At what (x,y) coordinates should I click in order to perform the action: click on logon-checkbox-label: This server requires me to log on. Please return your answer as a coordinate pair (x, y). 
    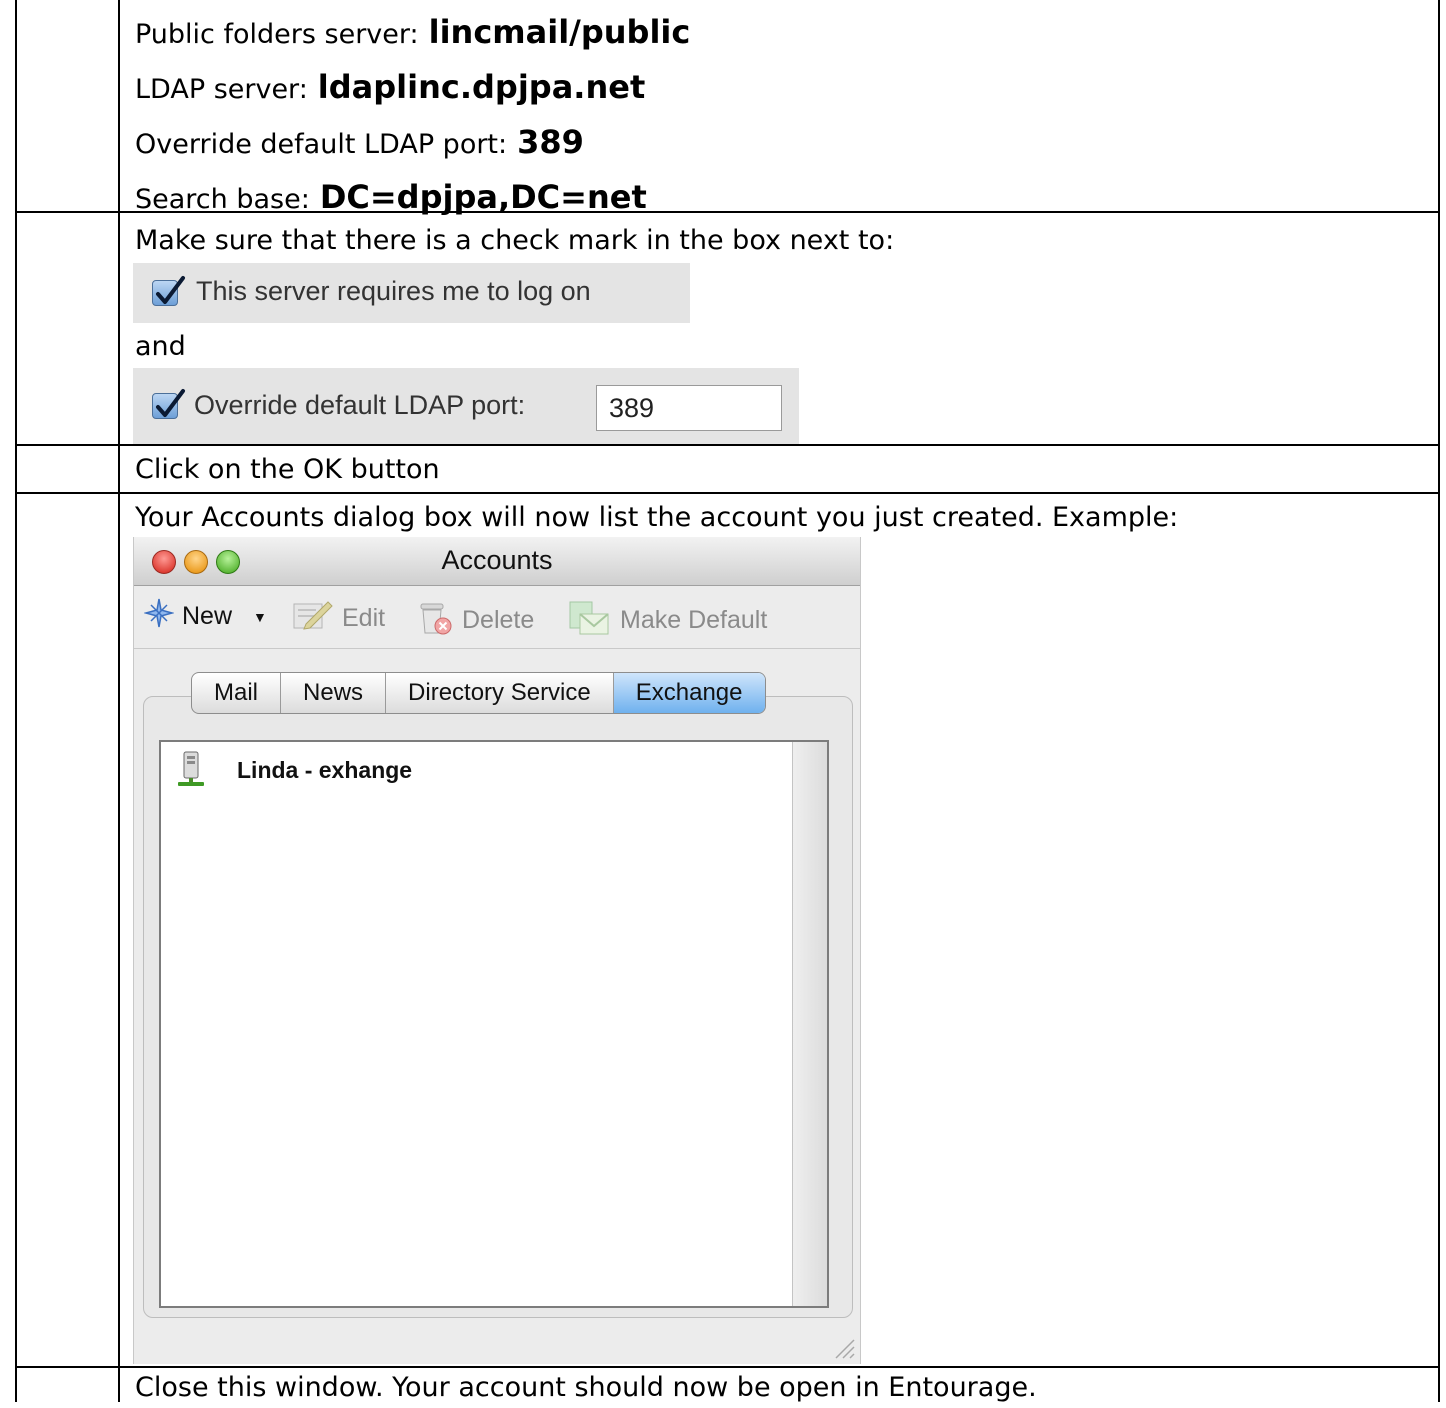
    Looking at the image, I should click on (393, 291).